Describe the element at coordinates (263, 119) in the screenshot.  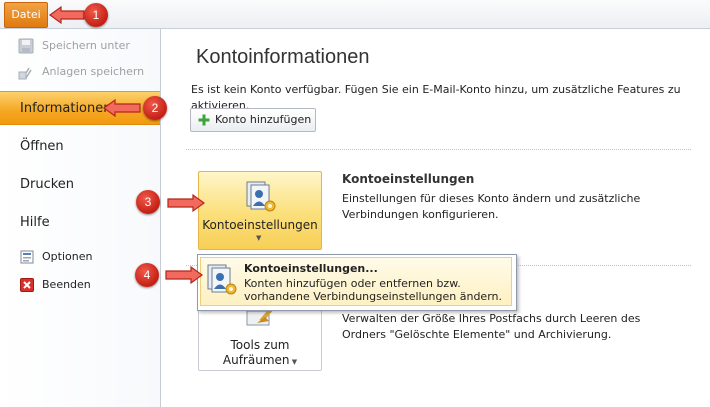
I see `add-account-label: Konto hinzufügen` at that location.